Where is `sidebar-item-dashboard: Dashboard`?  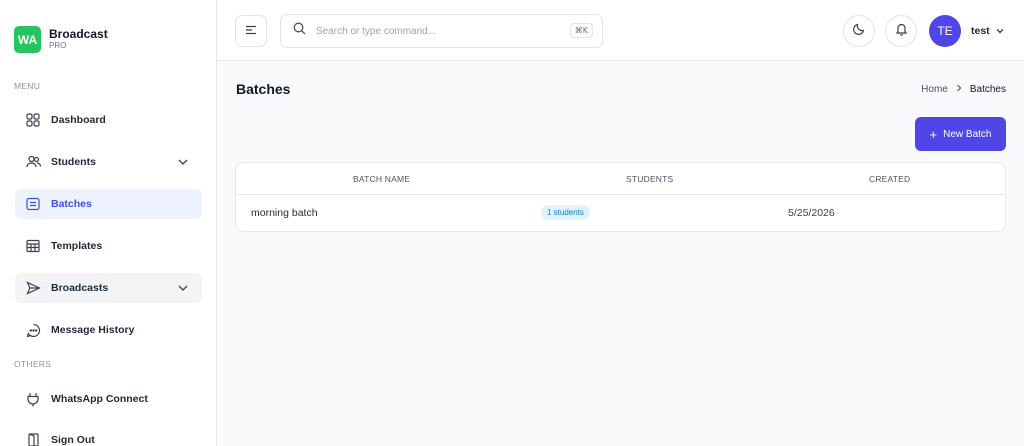
sidebar-item-dashboard: Dashboard is located at coordinates (108, 120).